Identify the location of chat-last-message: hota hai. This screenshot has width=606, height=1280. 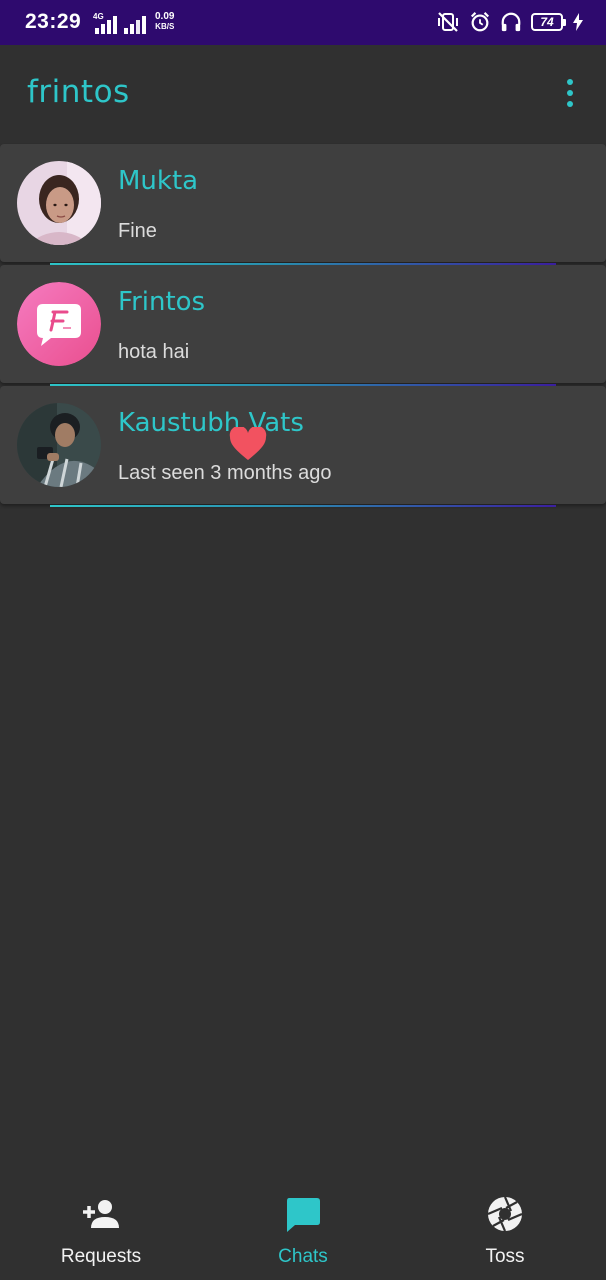
(154, 352).